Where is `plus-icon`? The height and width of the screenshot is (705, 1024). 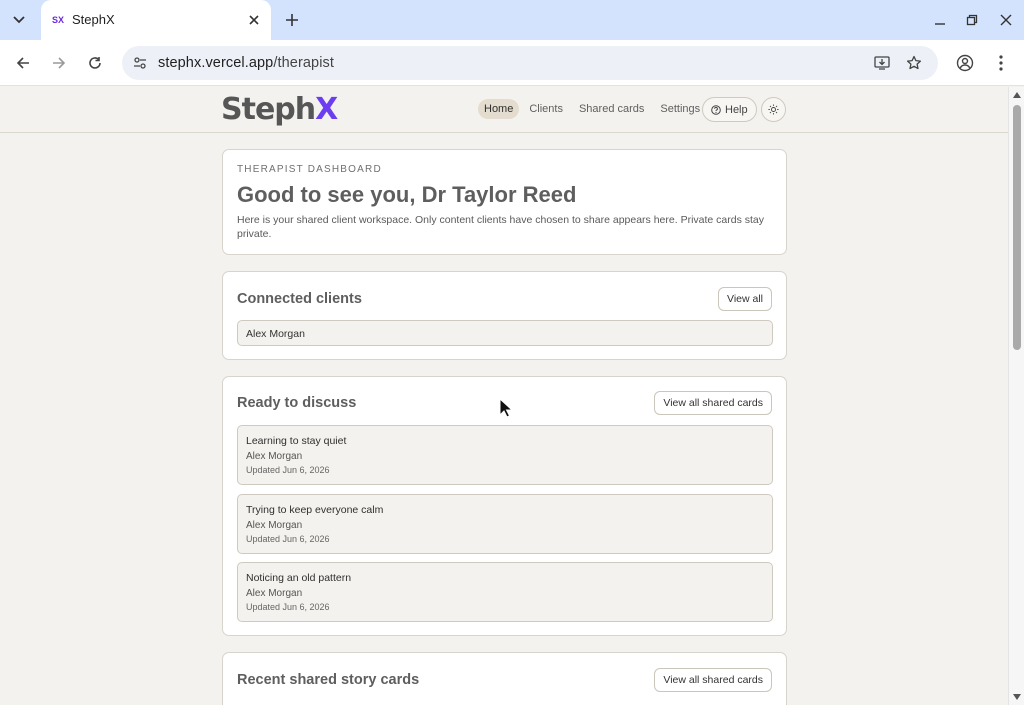
plus-icon is located at coordinates (292, 20).